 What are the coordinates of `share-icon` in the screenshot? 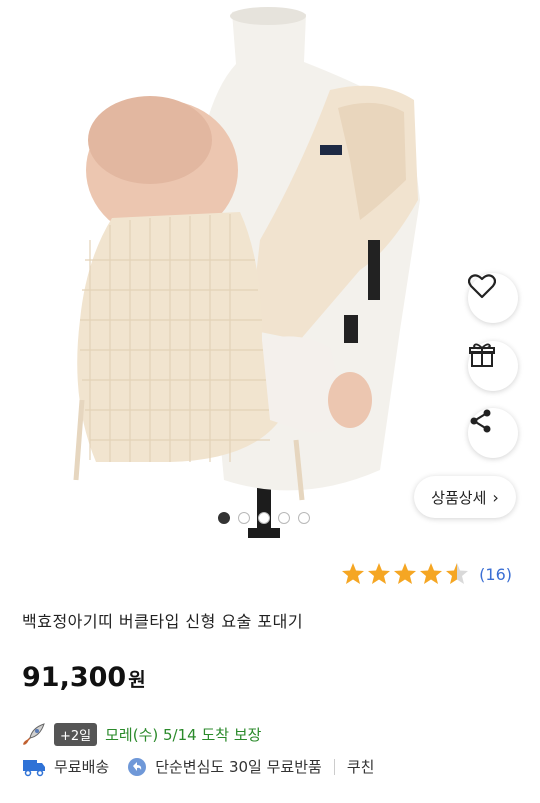 It's located at (480, 421).